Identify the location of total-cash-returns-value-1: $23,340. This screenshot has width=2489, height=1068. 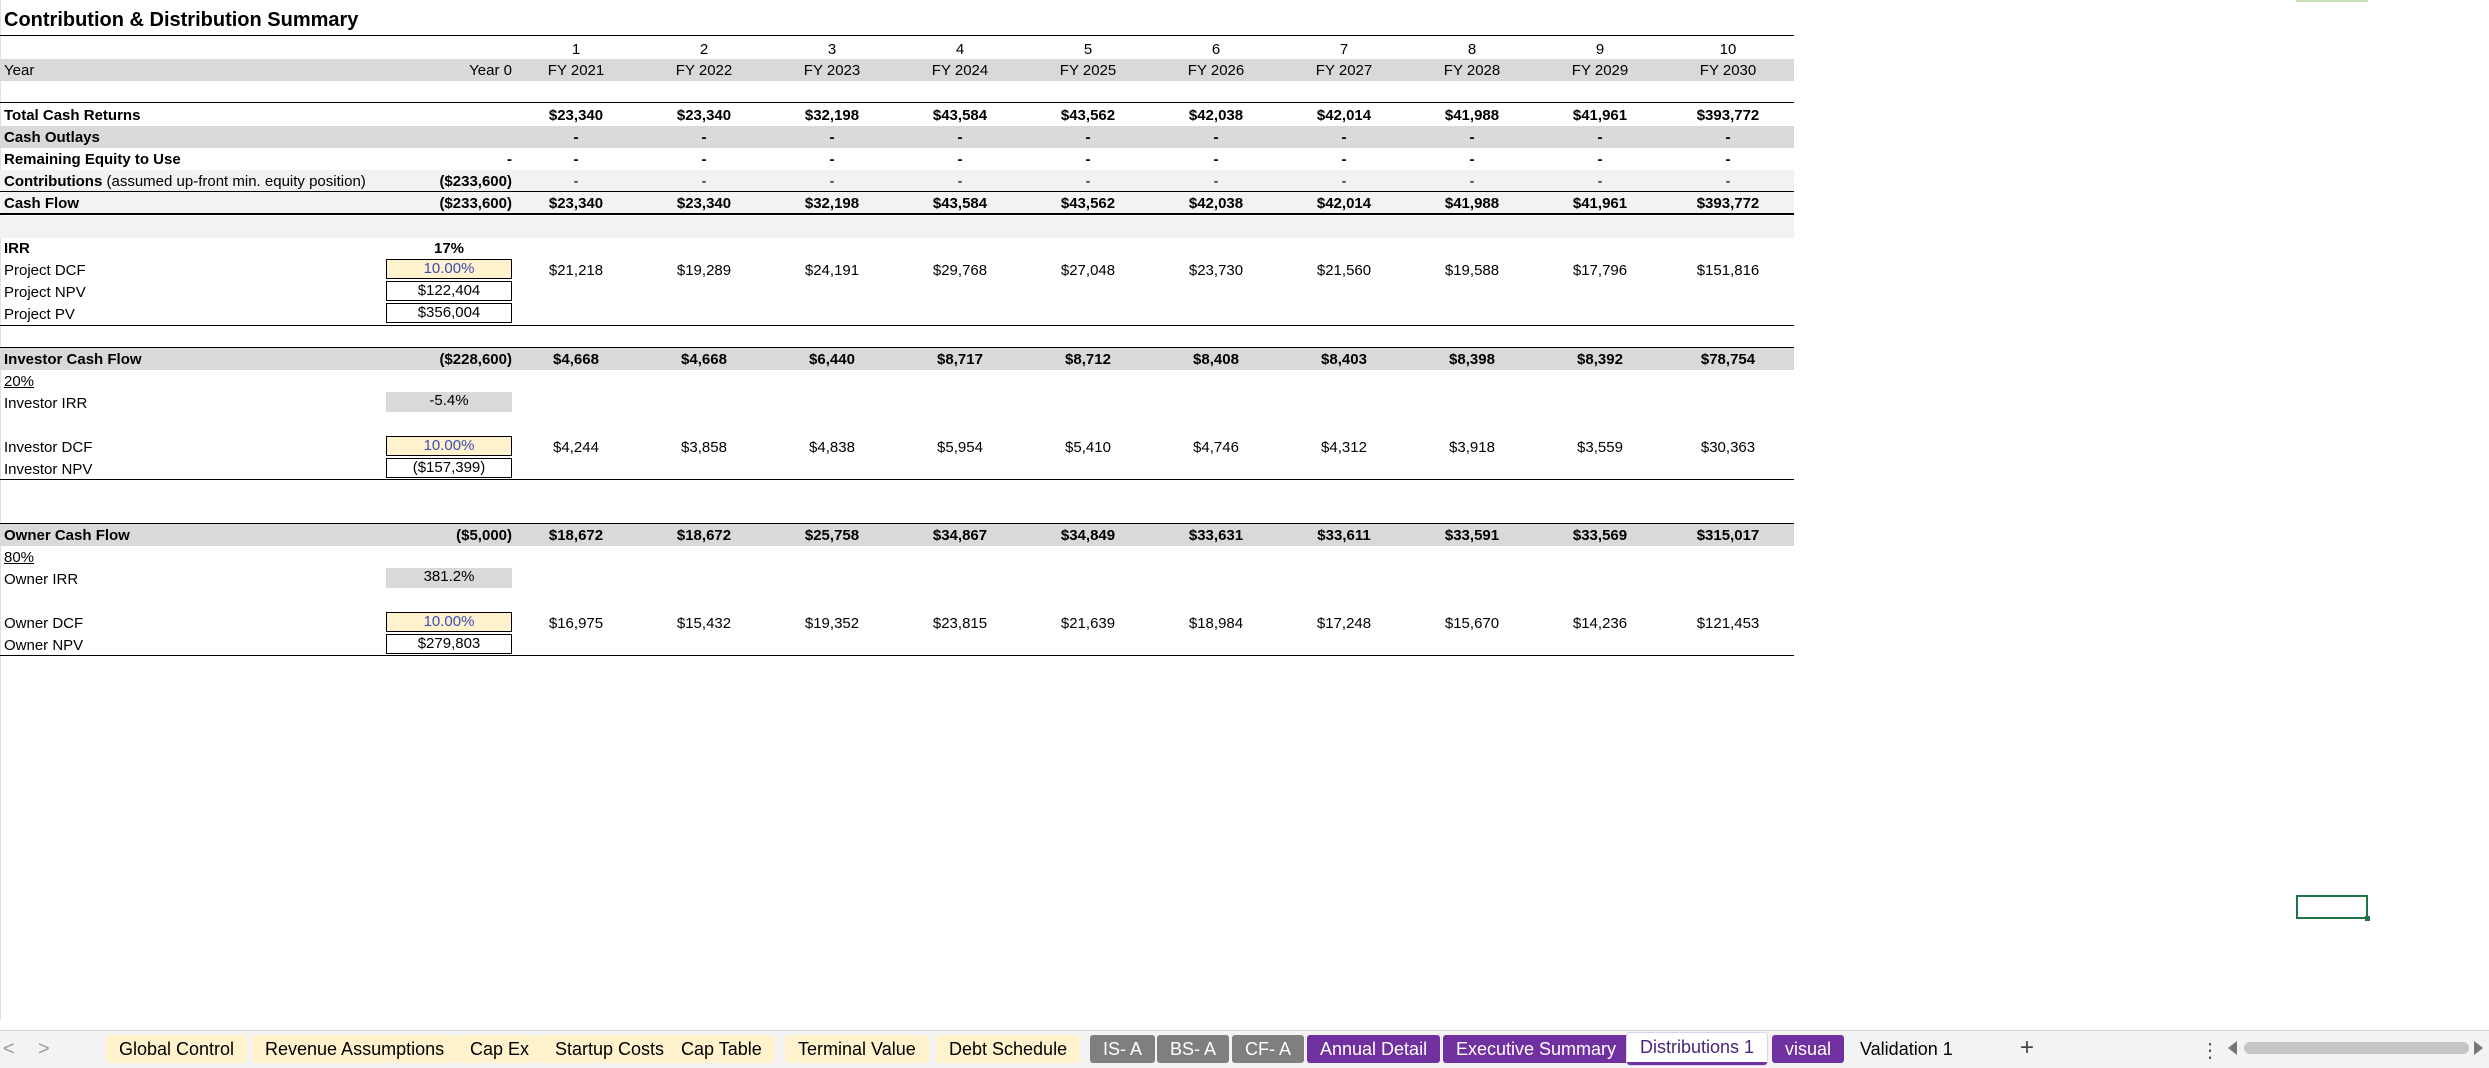
(576, 115).